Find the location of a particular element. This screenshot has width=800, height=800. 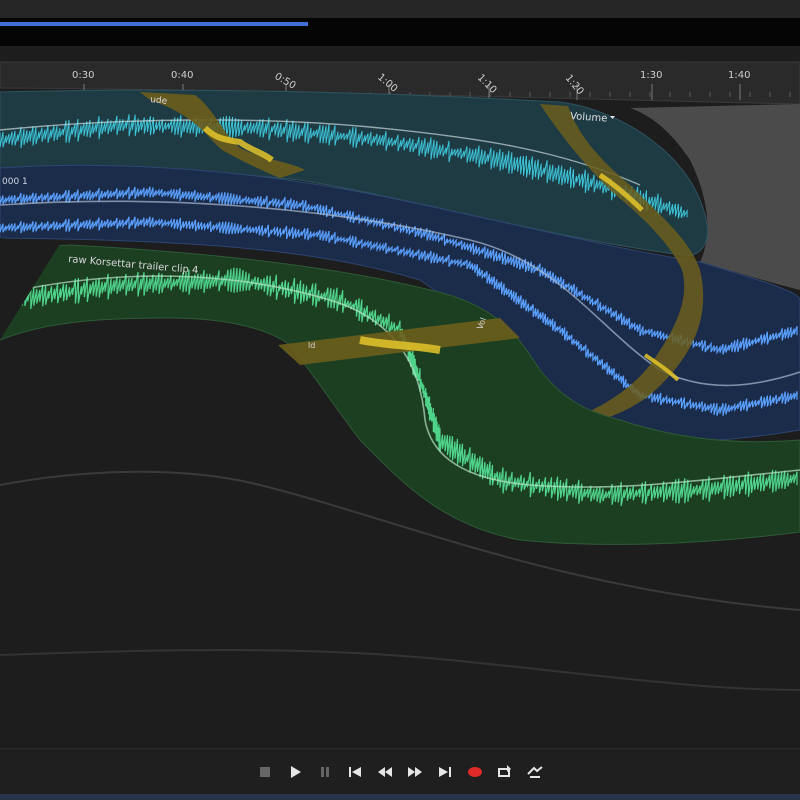

go-to-end-button is located at coordinates (445, 772).